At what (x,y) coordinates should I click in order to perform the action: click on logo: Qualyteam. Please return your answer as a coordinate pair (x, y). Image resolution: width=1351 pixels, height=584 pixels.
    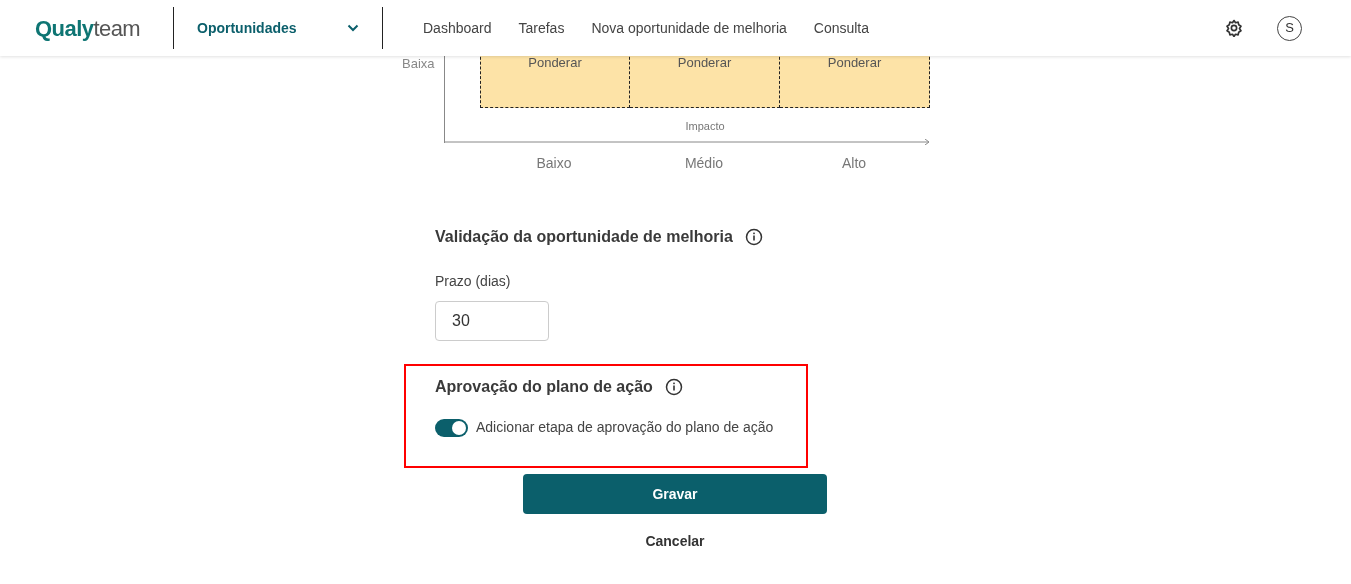
    Looking at the image, I should click on (87, 28).